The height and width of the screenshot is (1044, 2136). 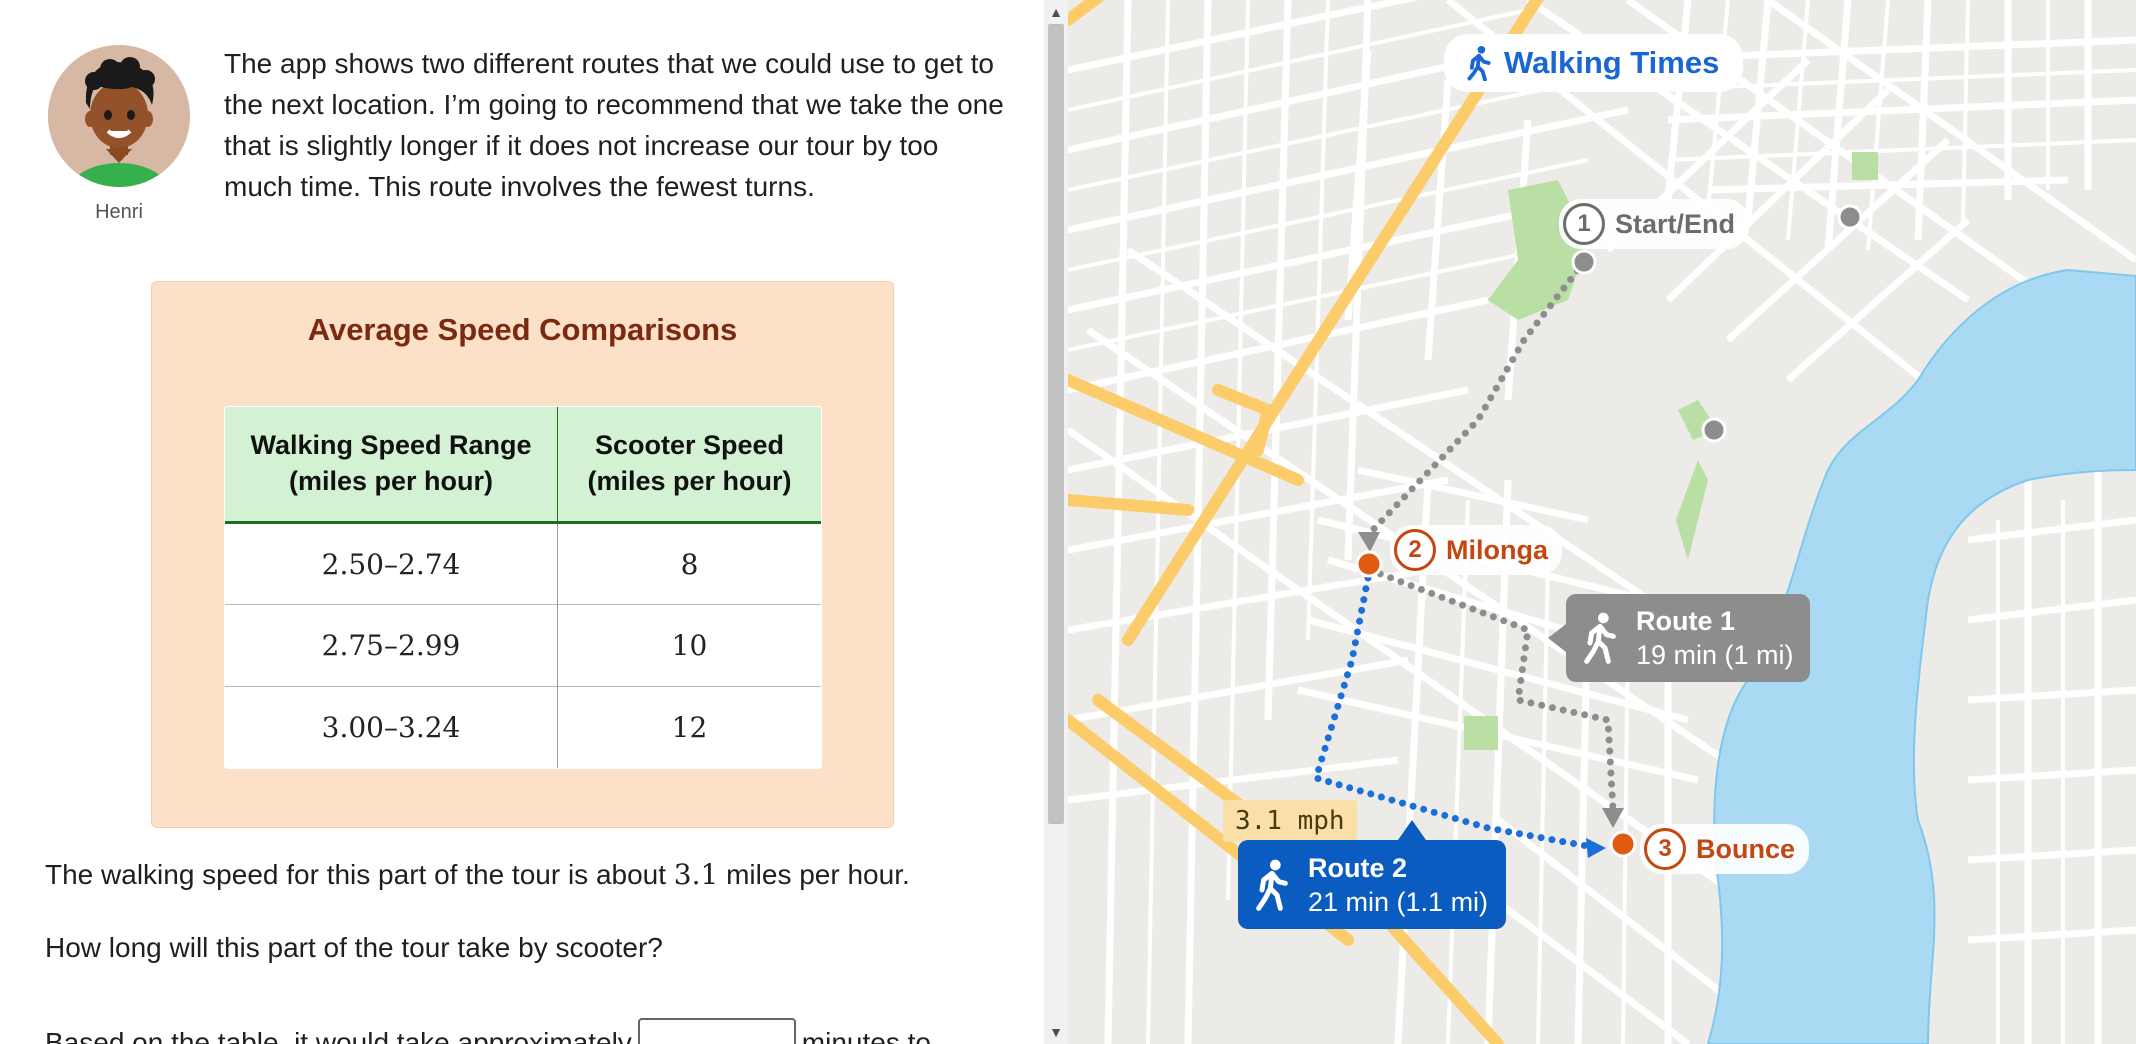 I want to click on minutes-answer-input, so click(x=716, y=1031).